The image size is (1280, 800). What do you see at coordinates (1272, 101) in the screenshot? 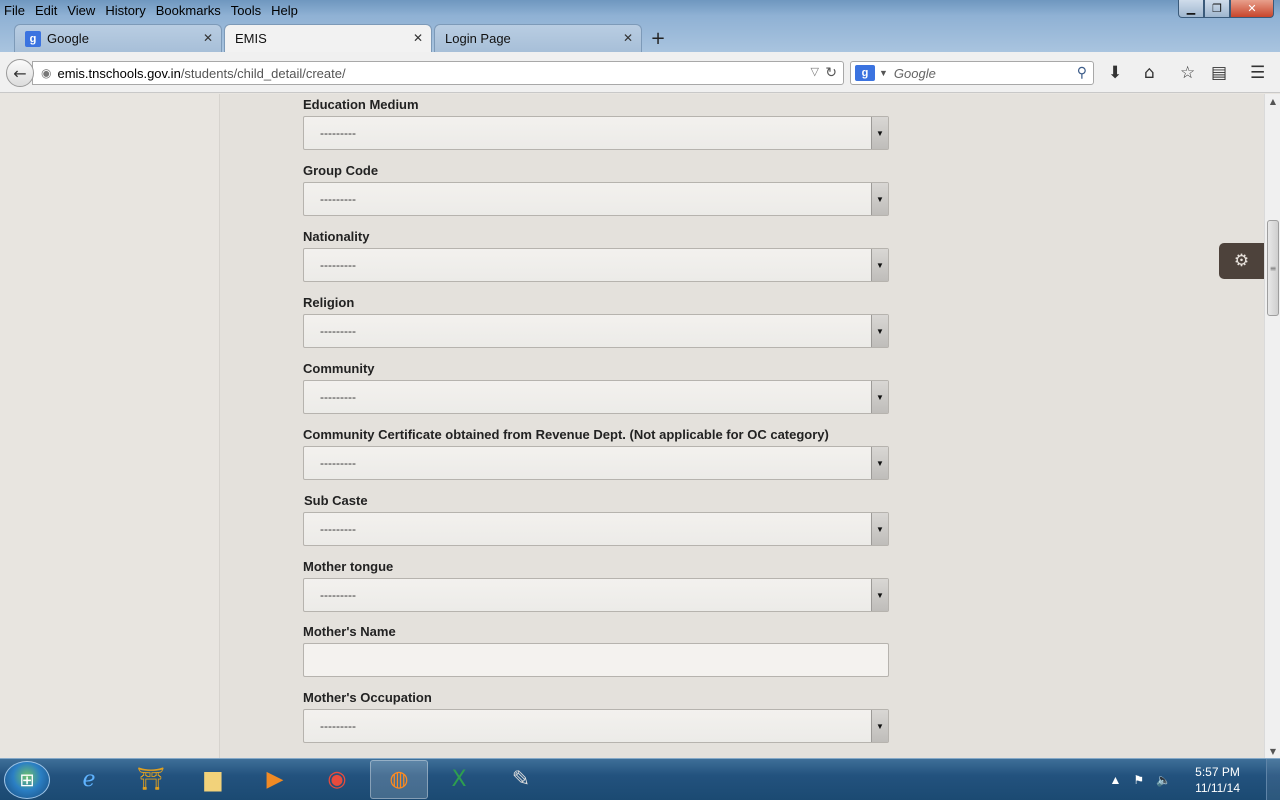
I see `scroll-up-icon: ▲` at bounding box center [1272, 101].